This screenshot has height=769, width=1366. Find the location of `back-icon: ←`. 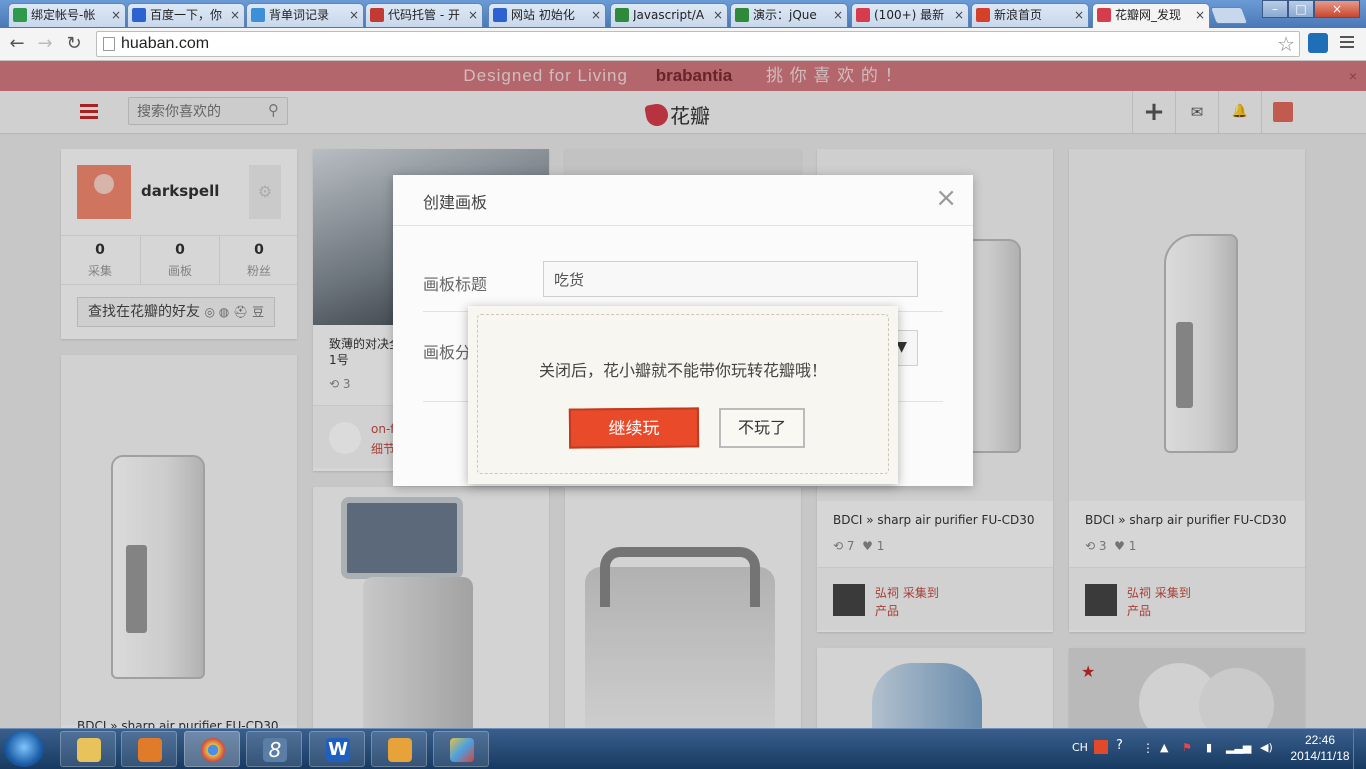

back-icon: ← is located at coordinates (17, 44).